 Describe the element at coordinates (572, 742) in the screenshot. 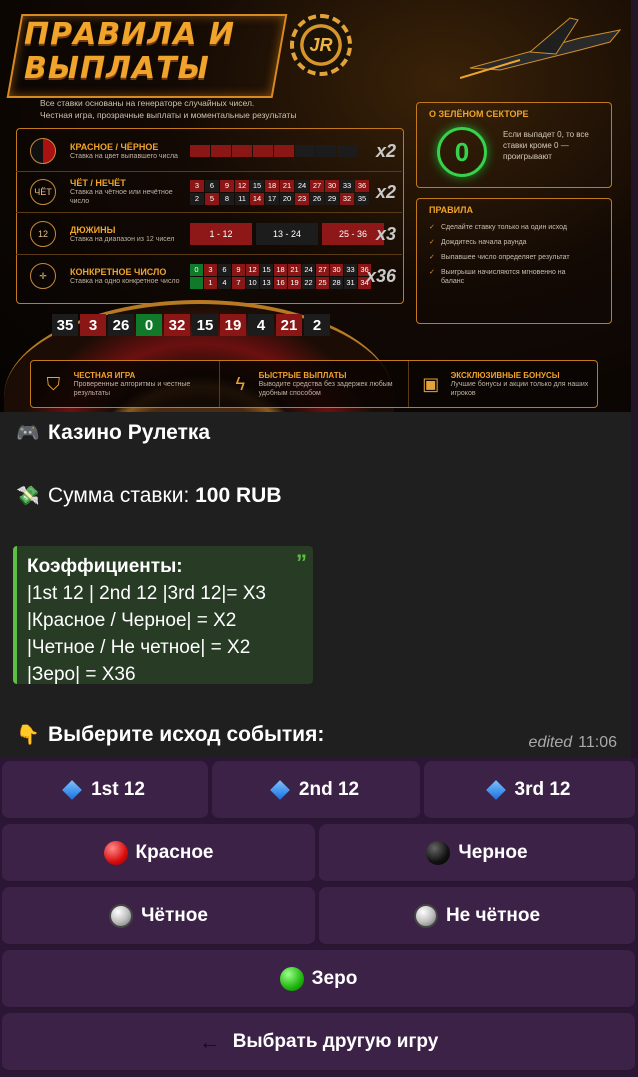

I see `message-meta: edited 11:06` at that location.